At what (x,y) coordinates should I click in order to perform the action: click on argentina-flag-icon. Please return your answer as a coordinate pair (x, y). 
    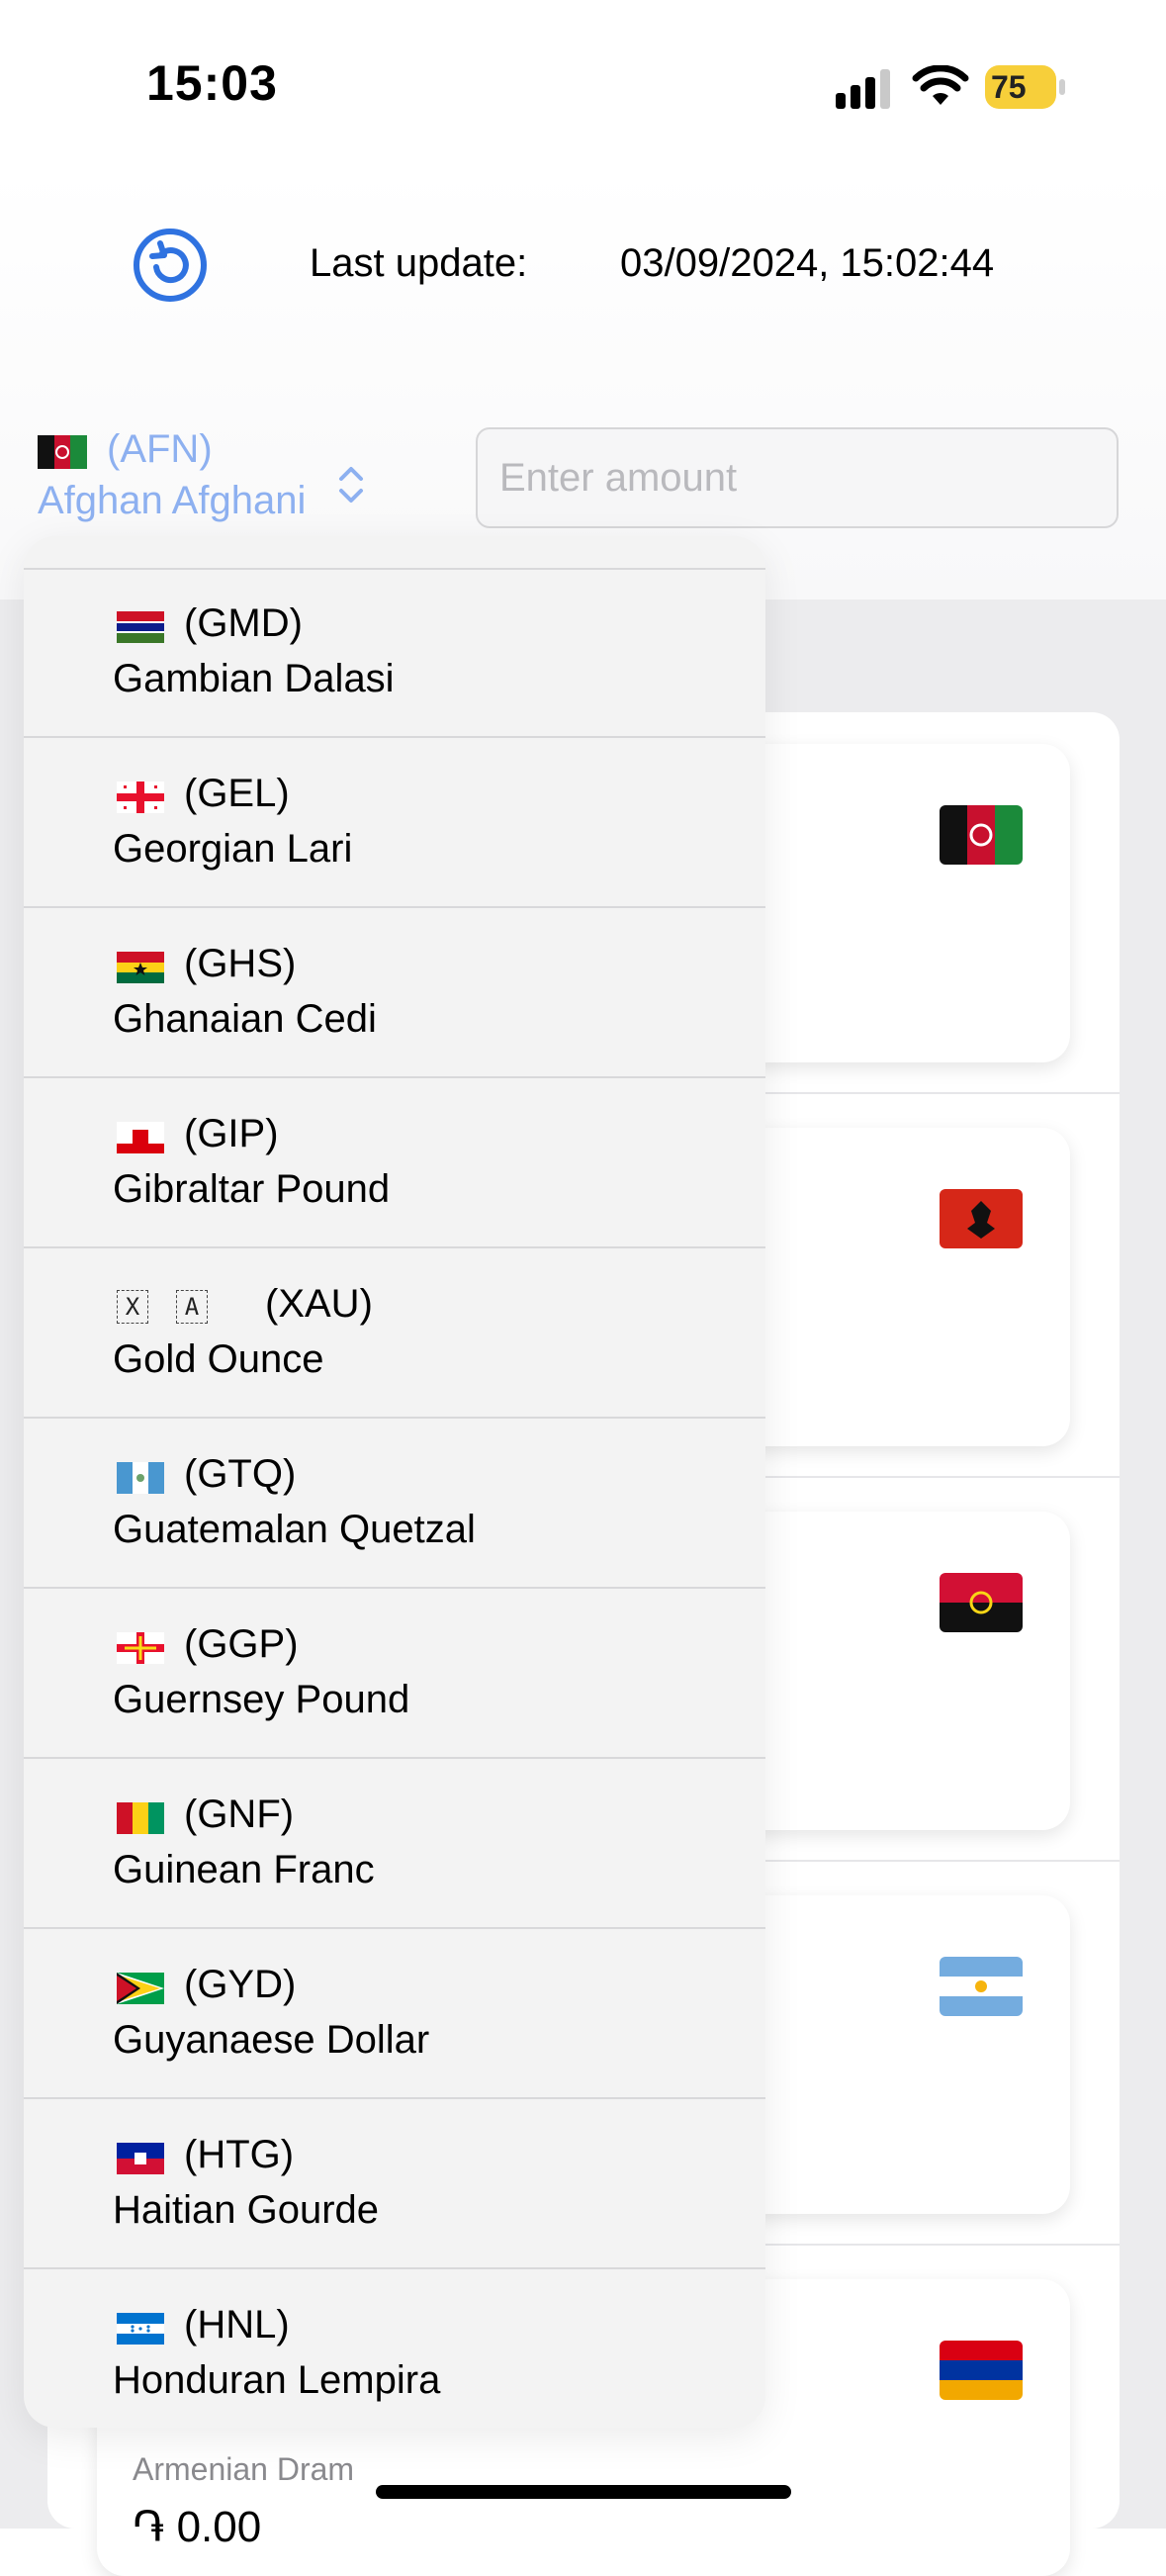
    Looking at the image, I should click on (981, 1987).